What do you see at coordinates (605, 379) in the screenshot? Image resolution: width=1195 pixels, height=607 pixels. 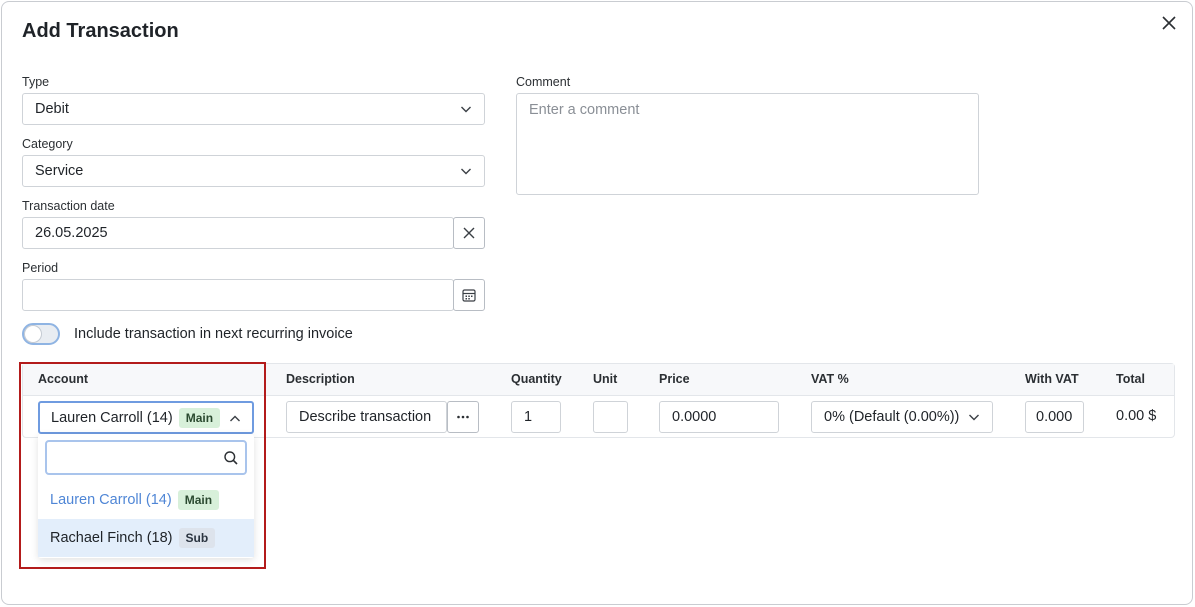 I see `column-header-unit: Unit` at bounding box center [605, 379].